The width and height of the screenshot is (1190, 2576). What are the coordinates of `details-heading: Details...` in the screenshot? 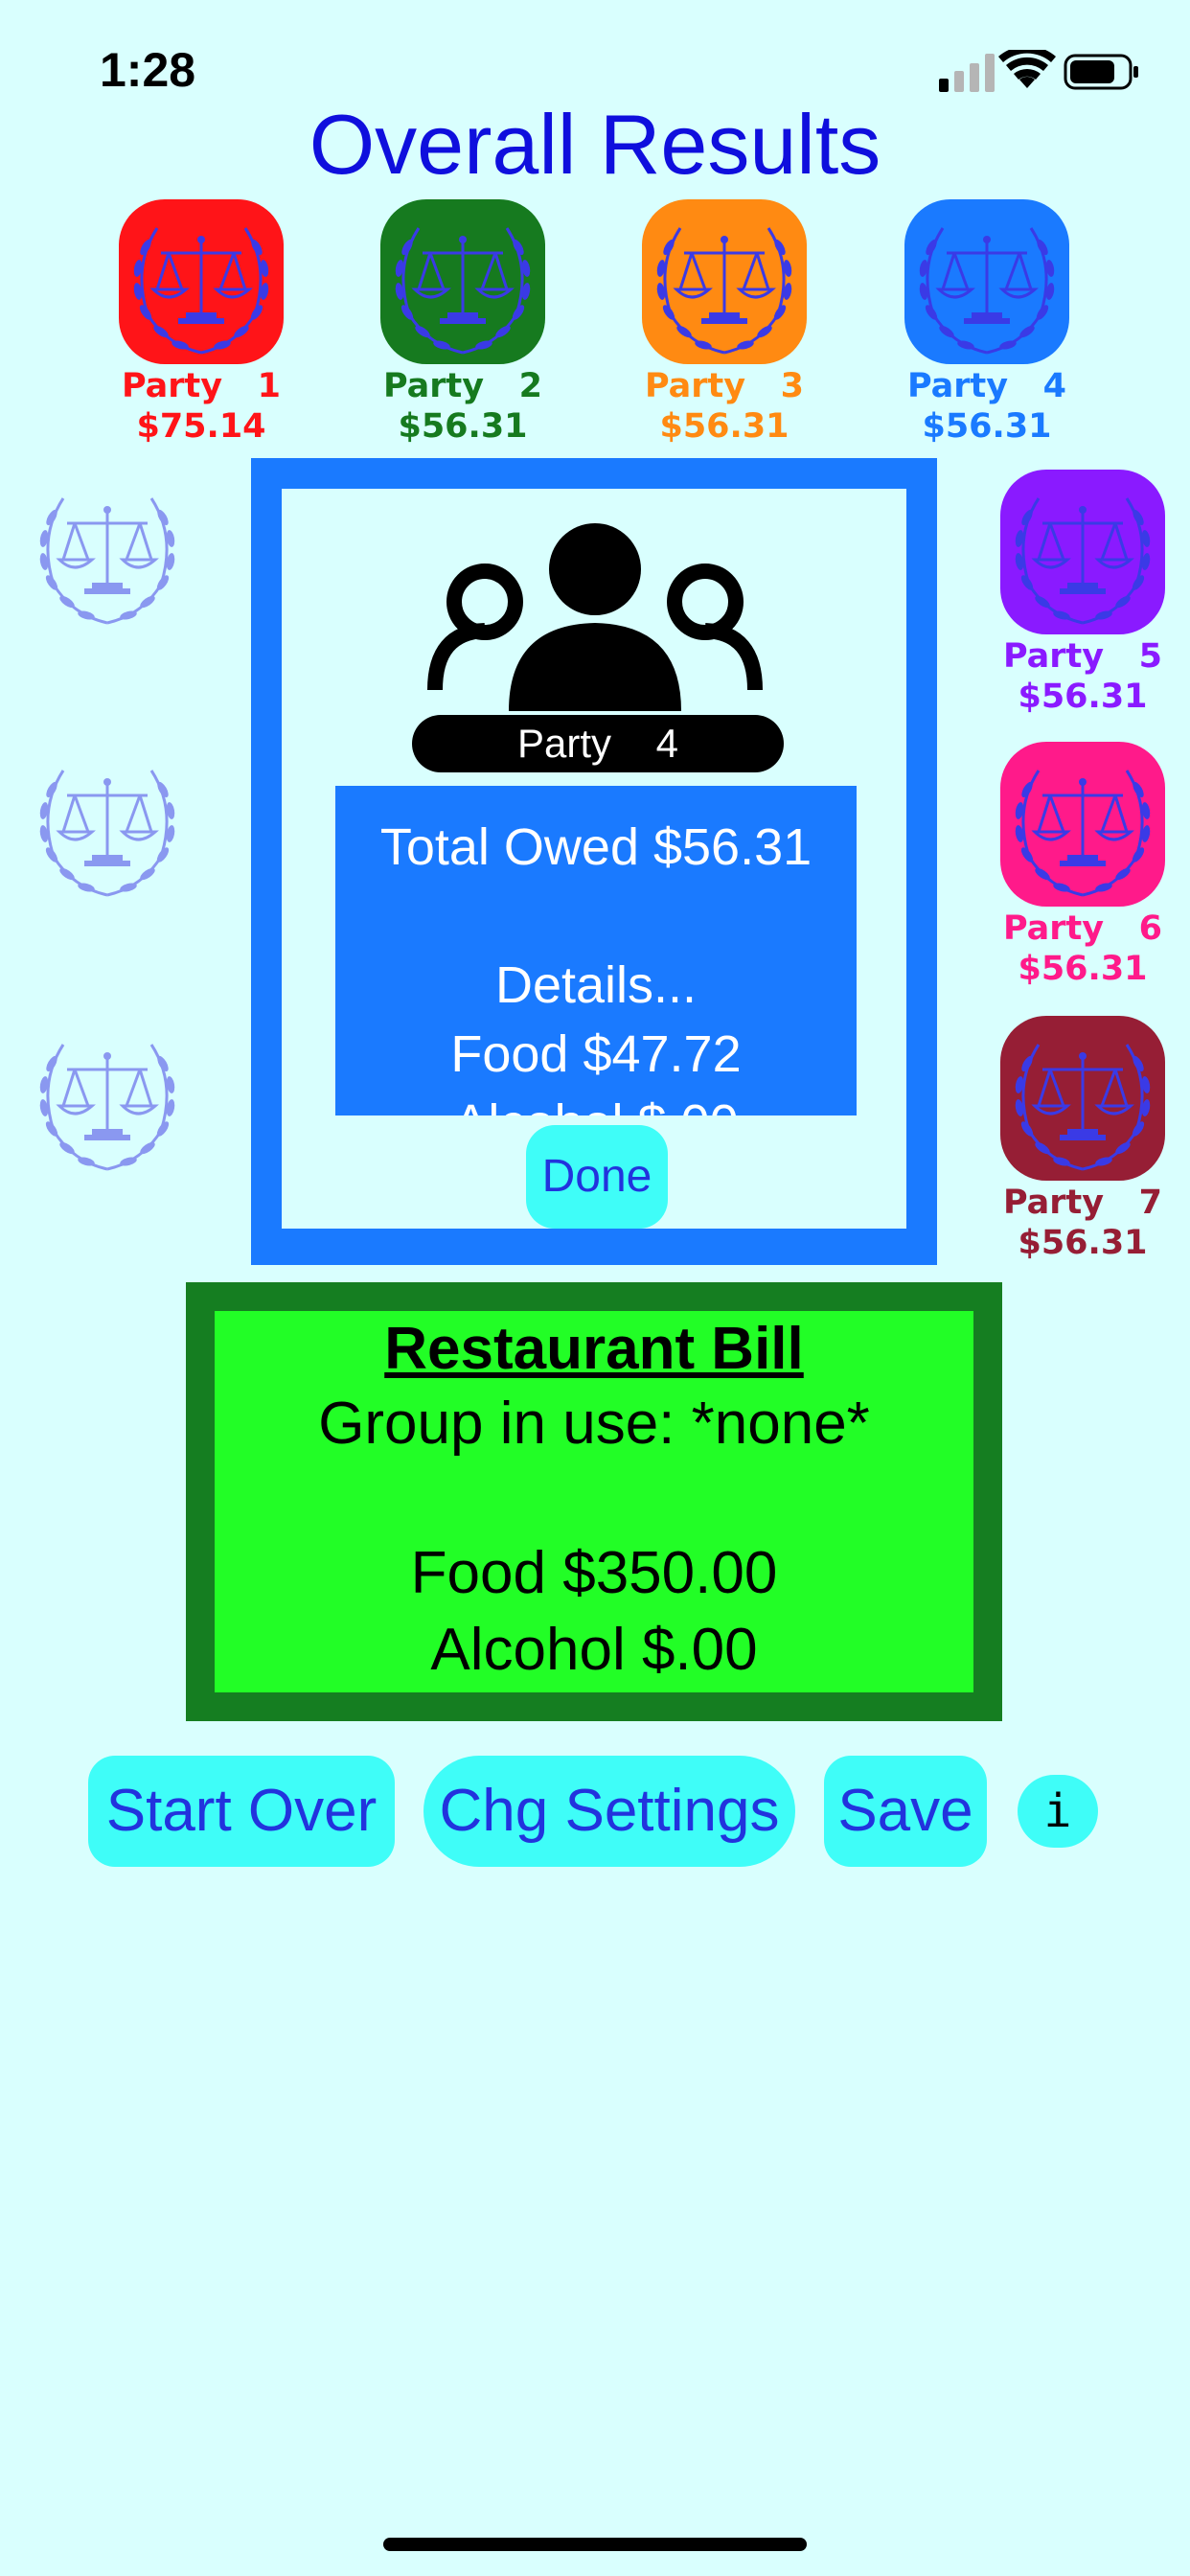 It's located at (596, 985).